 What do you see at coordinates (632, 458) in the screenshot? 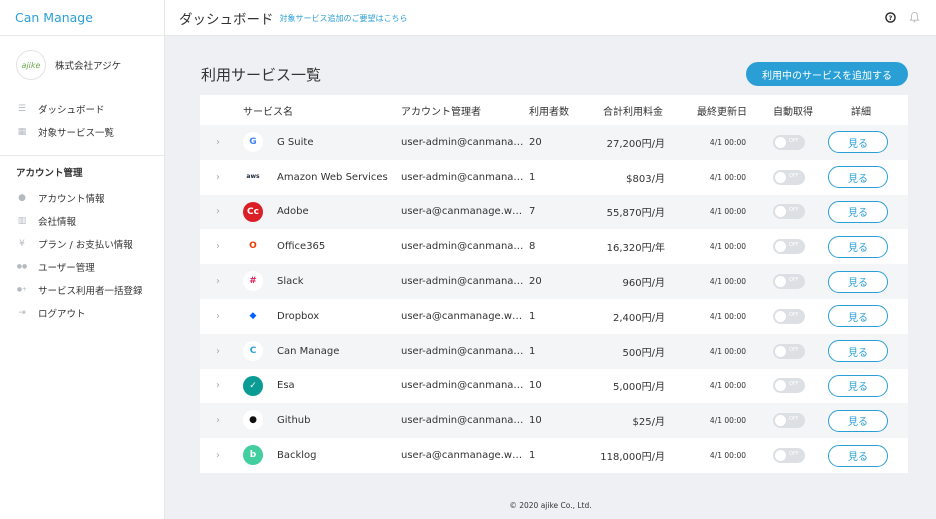
I see `total-price: 118,000円/月` at bounding box center [632, 458].